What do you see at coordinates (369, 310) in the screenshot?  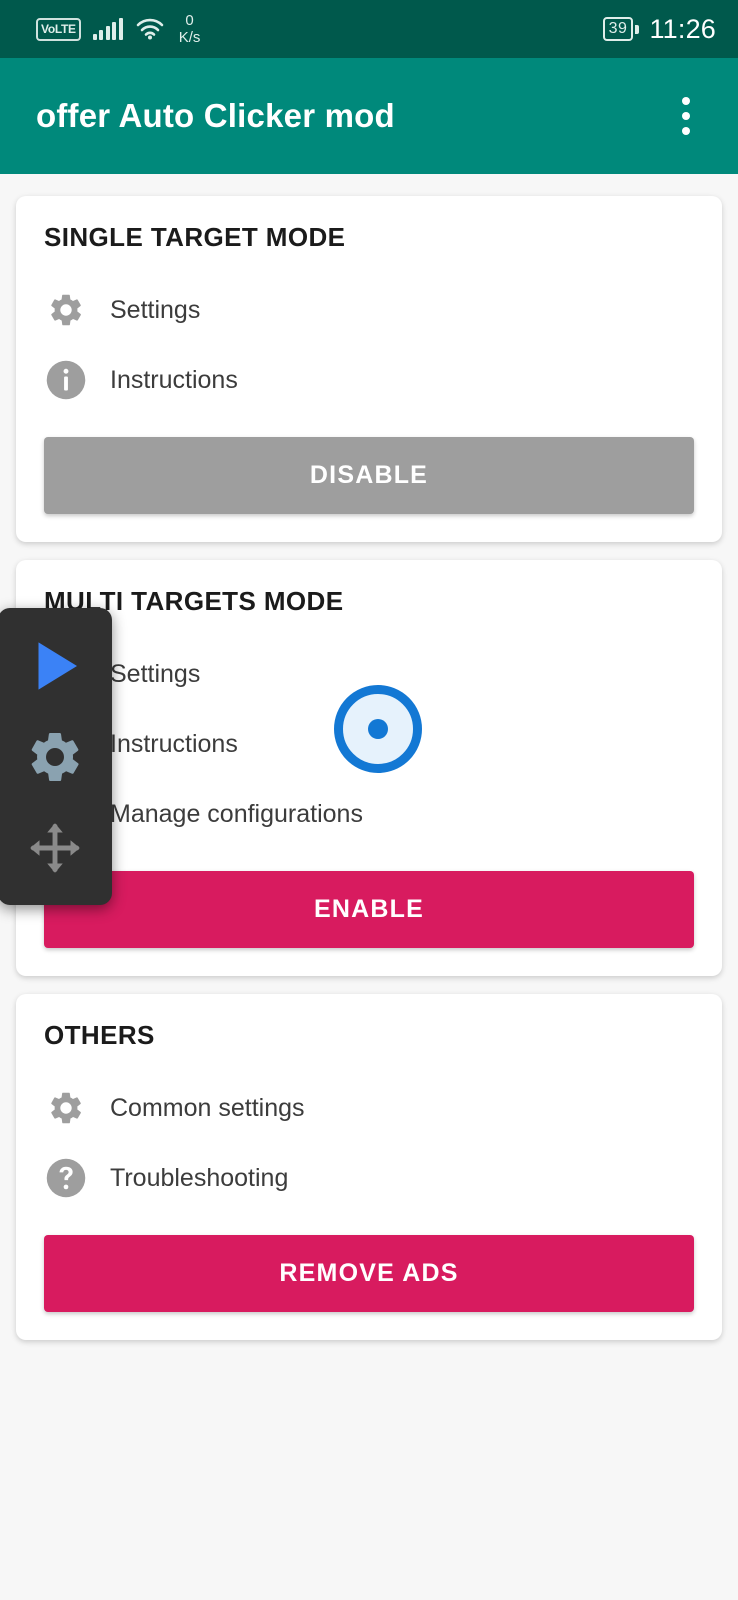 I see `row-single-settings: Settings` at bounding box center [369, 310].